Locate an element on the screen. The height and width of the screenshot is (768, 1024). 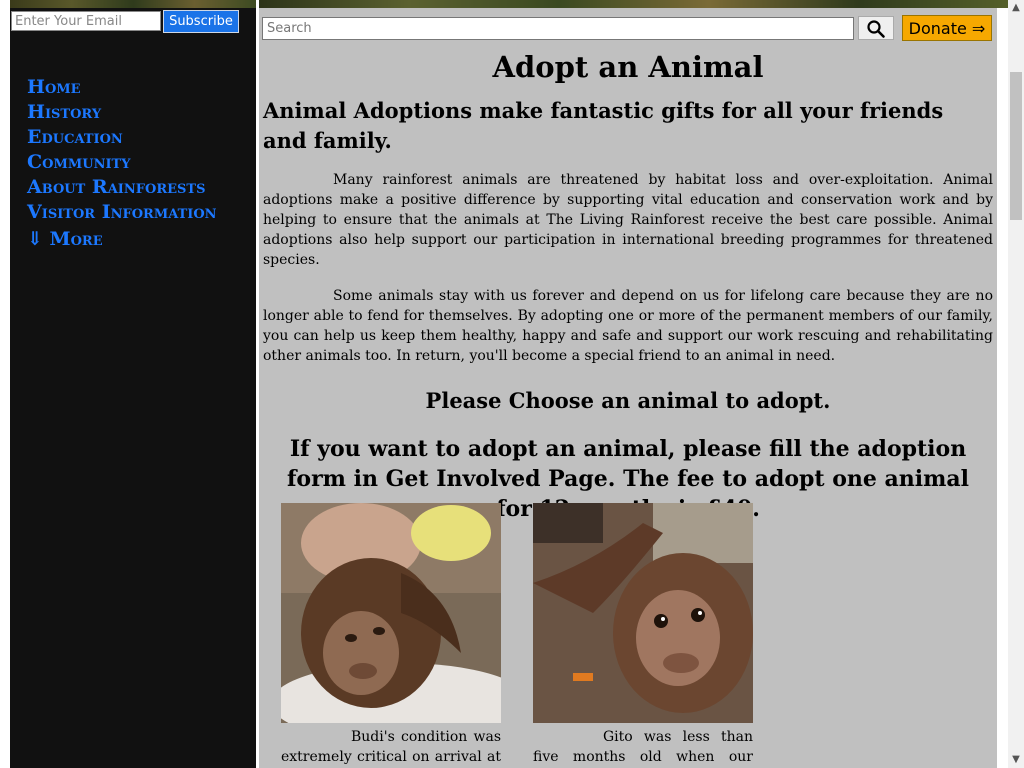
donate-button: Donate ⇒ is located at coordinates (947, 28).